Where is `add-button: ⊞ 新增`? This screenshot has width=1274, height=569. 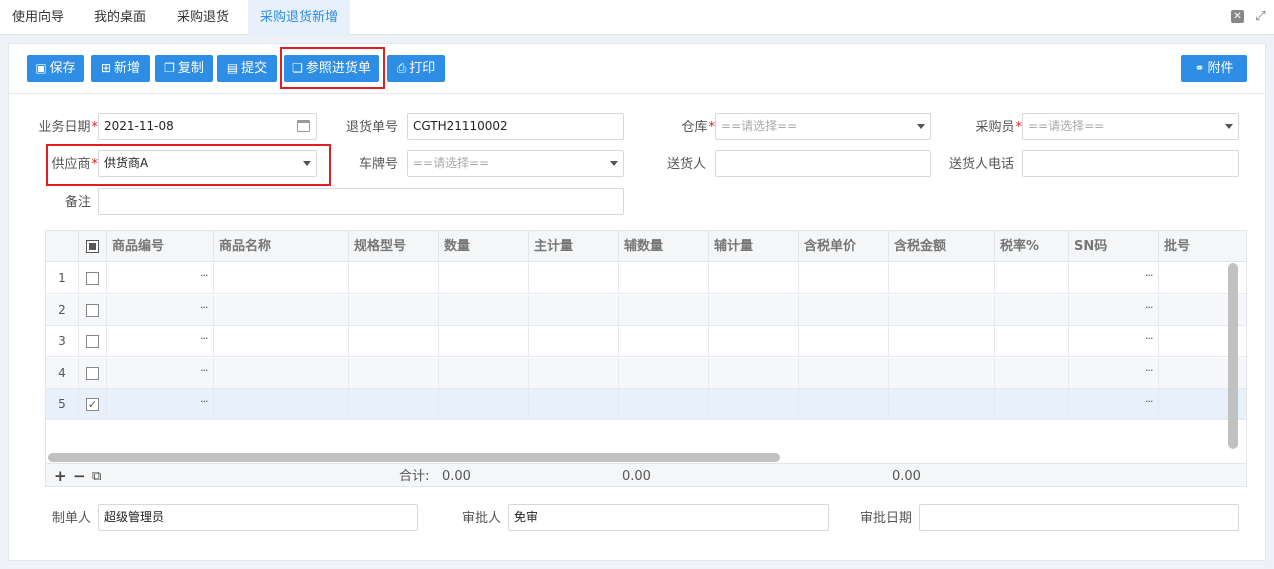
add-button: ⊞ 新增 is located at coordinates (120, 68).